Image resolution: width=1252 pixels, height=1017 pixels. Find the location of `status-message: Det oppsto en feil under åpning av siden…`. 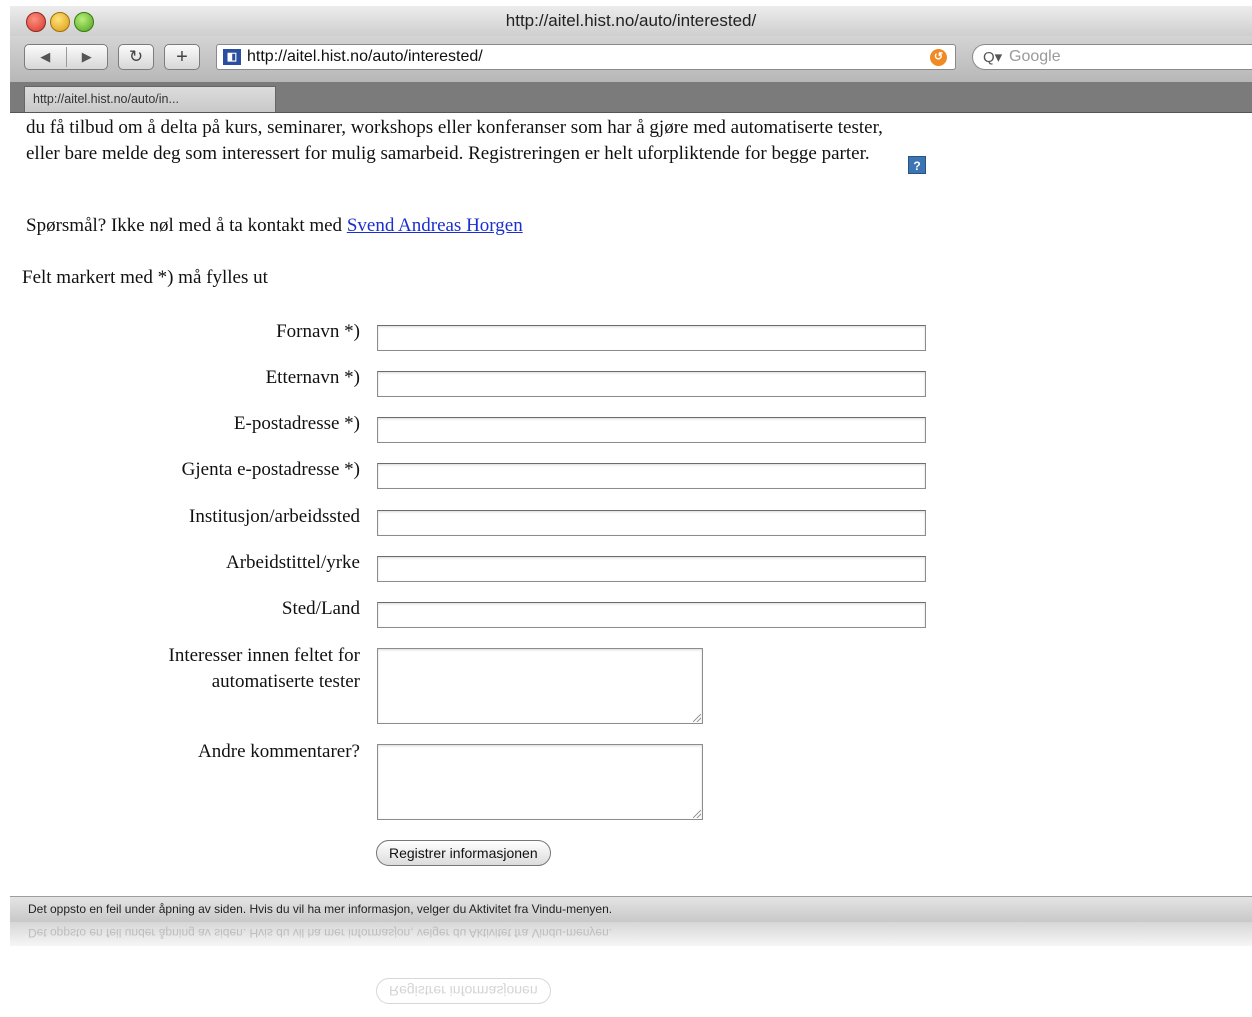

status-message: Det oppsto en feil under åpning av siden… is located at coordinates (320, 909).